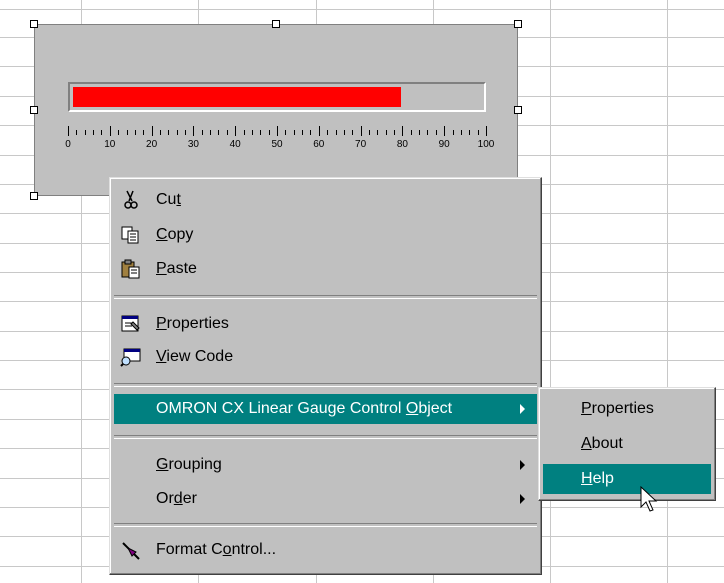 The width and height of the screenshot is (724, 583). Describe the element at coordinates (325, 409) in the screenshot. I see `menu-item-gauge-control-object: OMRON CX Linear Gauge Control Object` at that location.